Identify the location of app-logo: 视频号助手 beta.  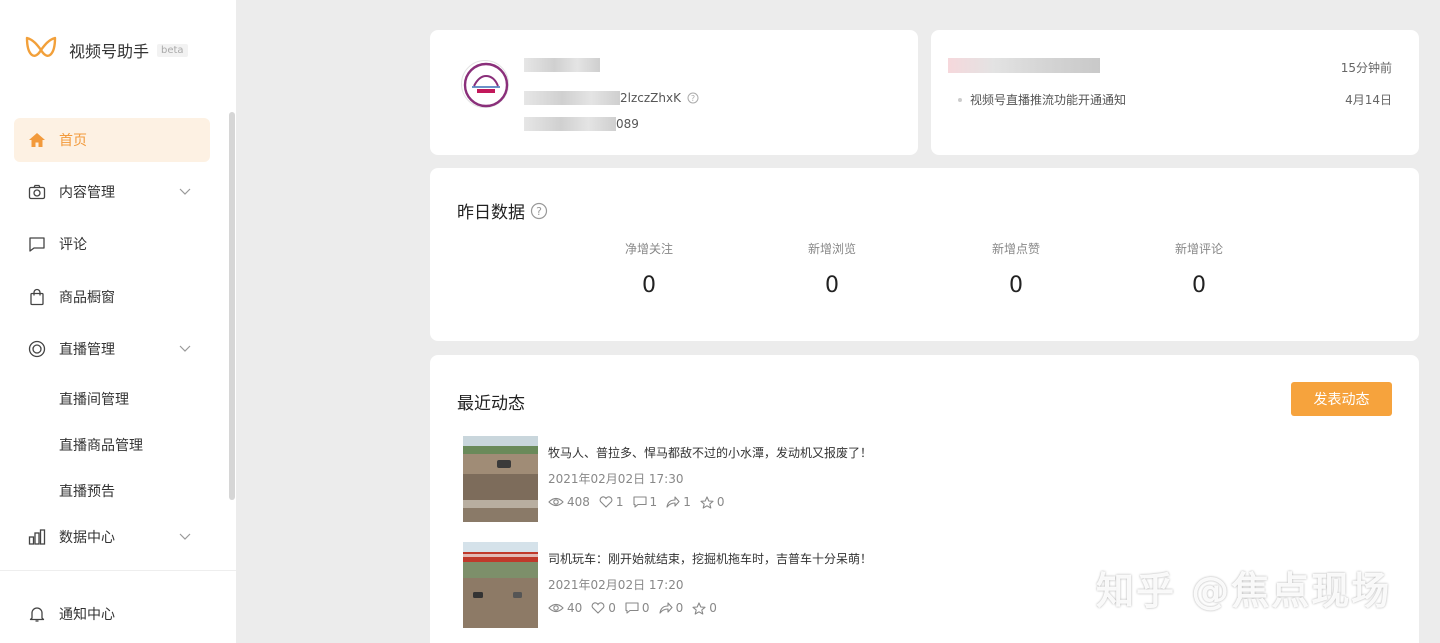
(106, 50).